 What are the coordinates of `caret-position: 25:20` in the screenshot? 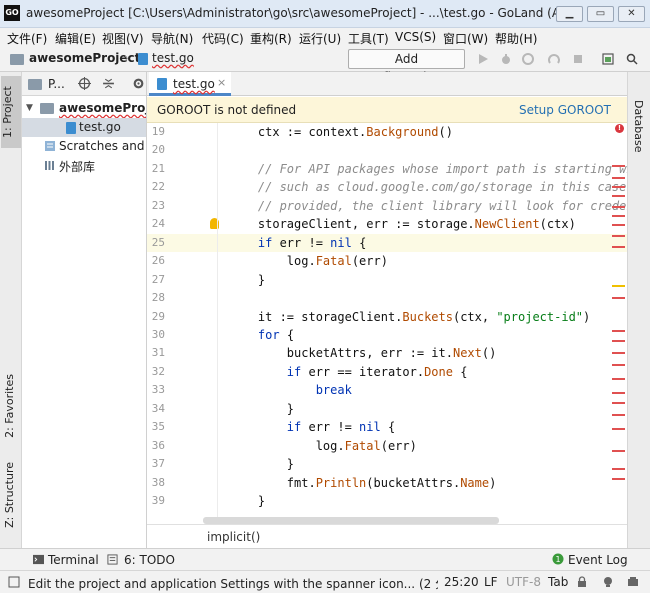 It's located at (461, 582).